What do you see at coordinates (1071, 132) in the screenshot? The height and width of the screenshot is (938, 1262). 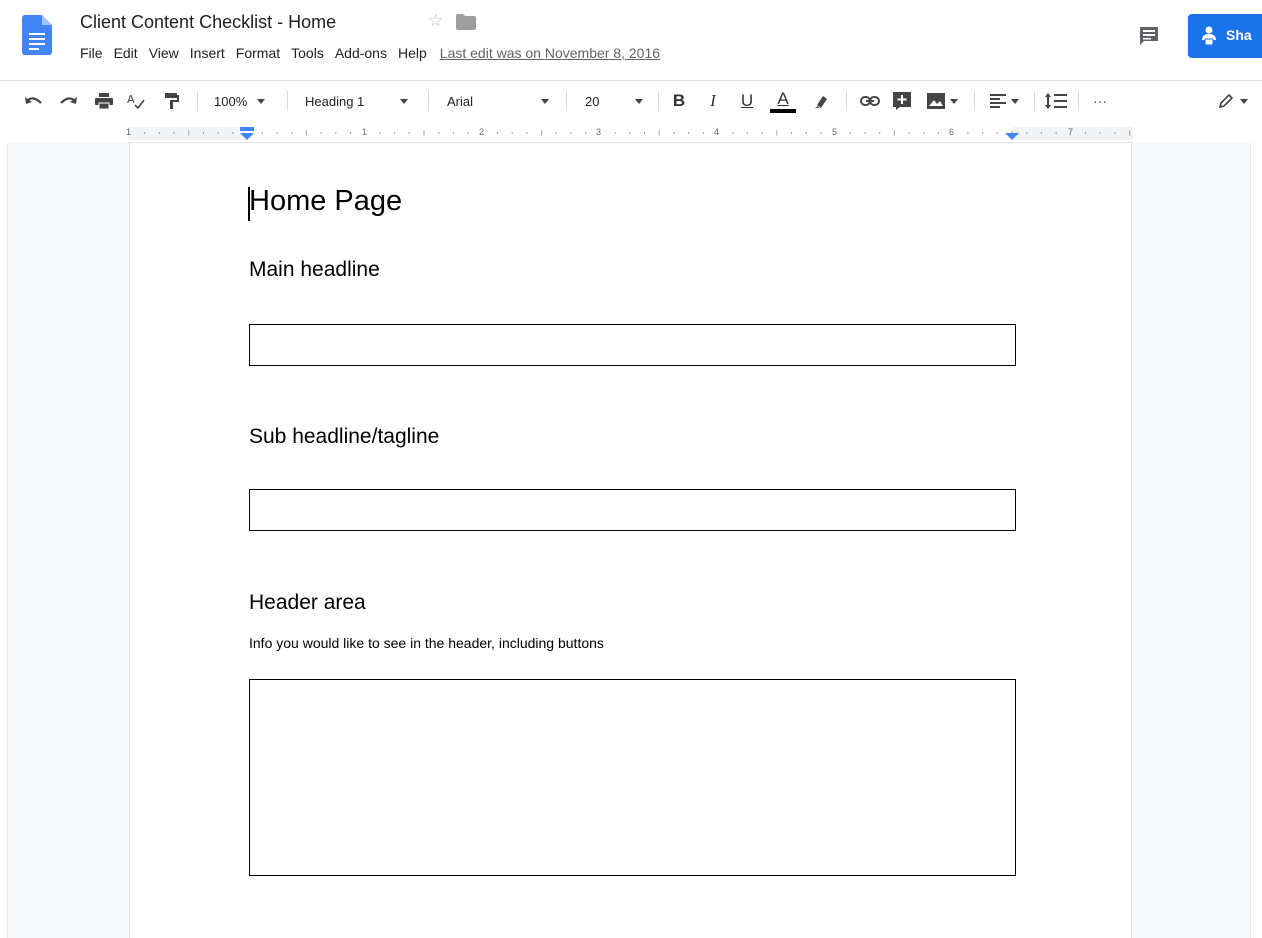 I see `ruler-number: 7` at bounding box center [1071, 132].